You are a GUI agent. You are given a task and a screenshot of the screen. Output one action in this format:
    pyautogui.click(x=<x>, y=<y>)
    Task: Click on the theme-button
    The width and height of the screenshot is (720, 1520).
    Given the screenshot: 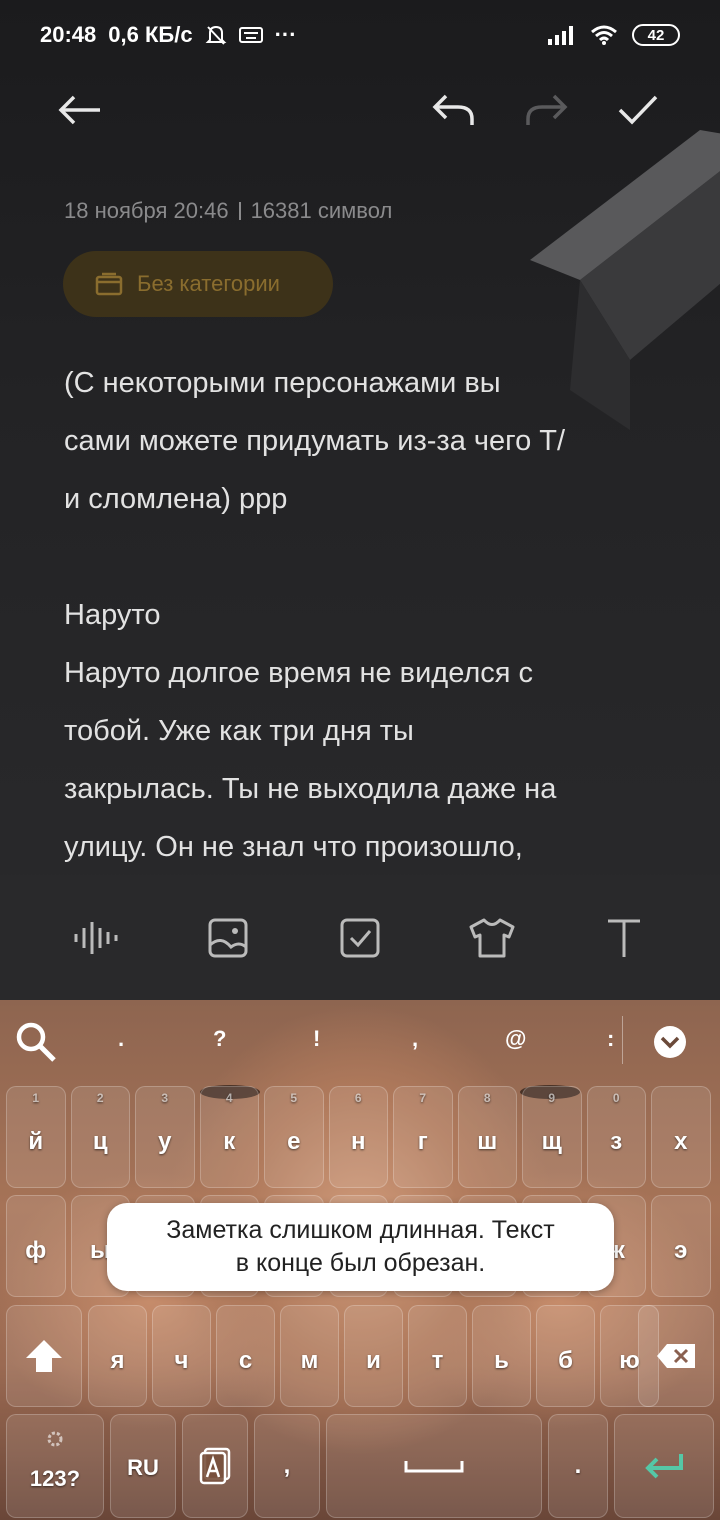 What is the action you would take?
    pyautogui.click(x=492, y=938)
    